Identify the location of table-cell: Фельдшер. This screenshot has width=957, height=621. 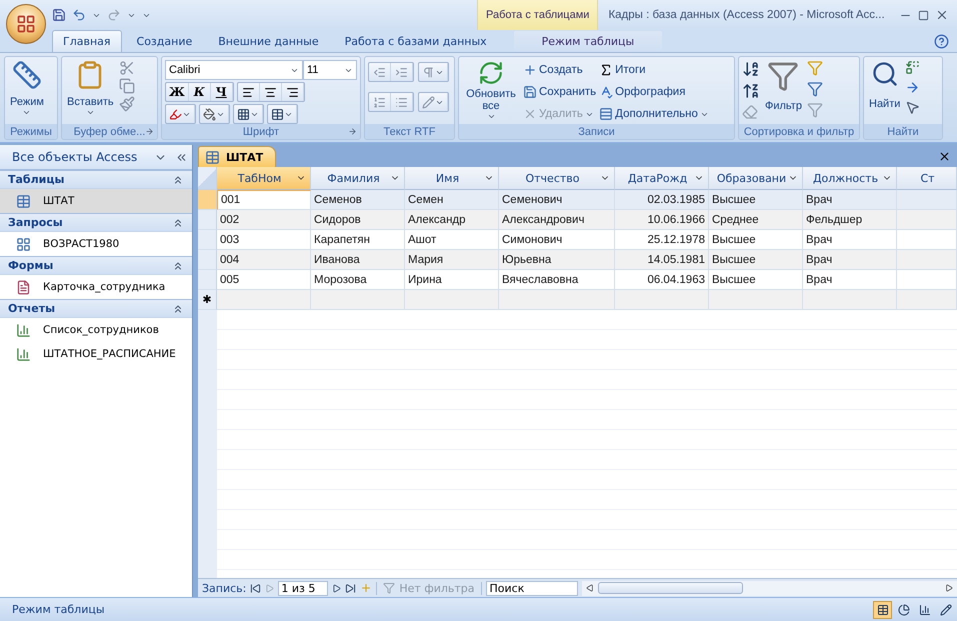
(850, 220).